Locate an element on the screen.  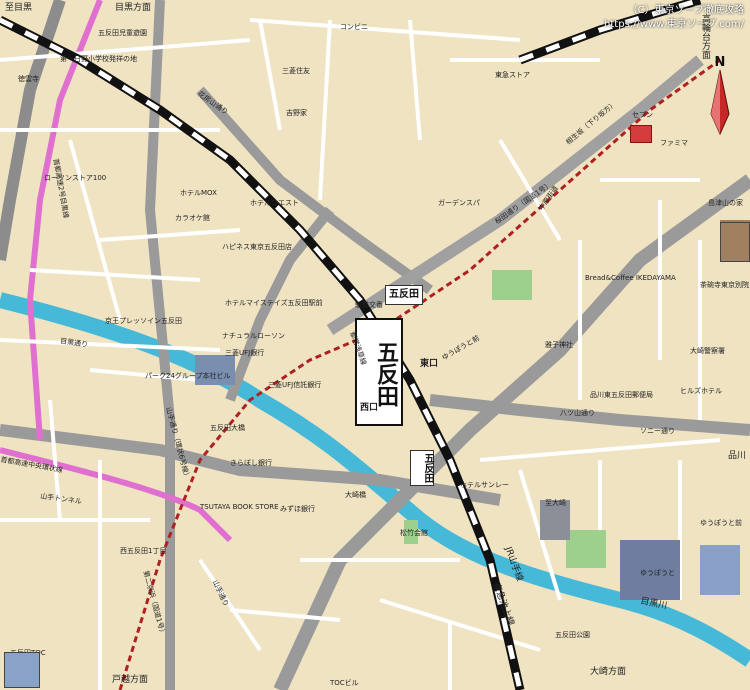
place-nishigotanda-1: 西五反田1丁目 is located at coordinates (143, 551).